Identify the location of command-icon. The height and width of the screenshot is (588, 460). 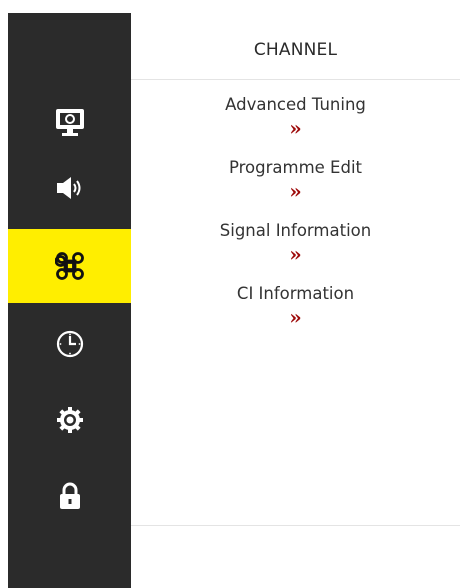
(69, 266).